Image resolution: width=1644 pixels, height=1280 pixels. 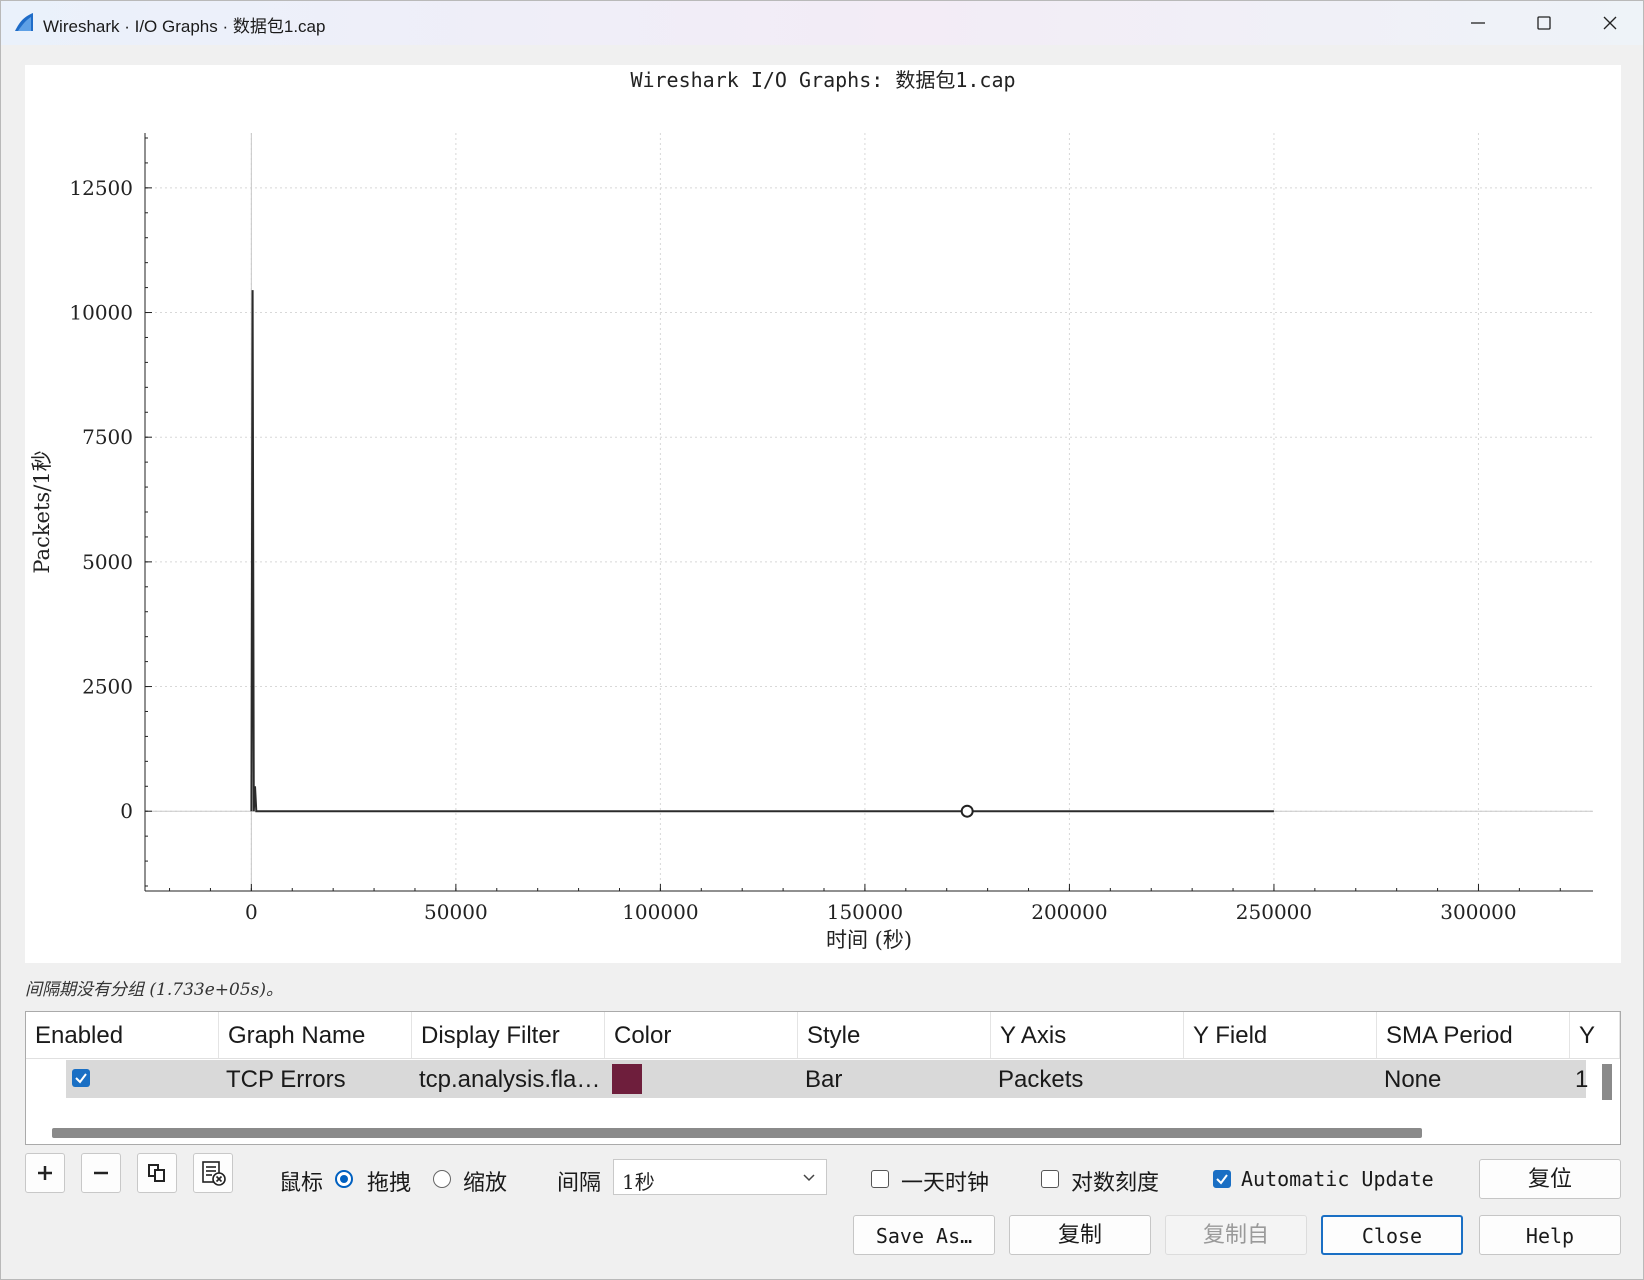 I want to click on plus-icon, so click(x=45, y=1173).